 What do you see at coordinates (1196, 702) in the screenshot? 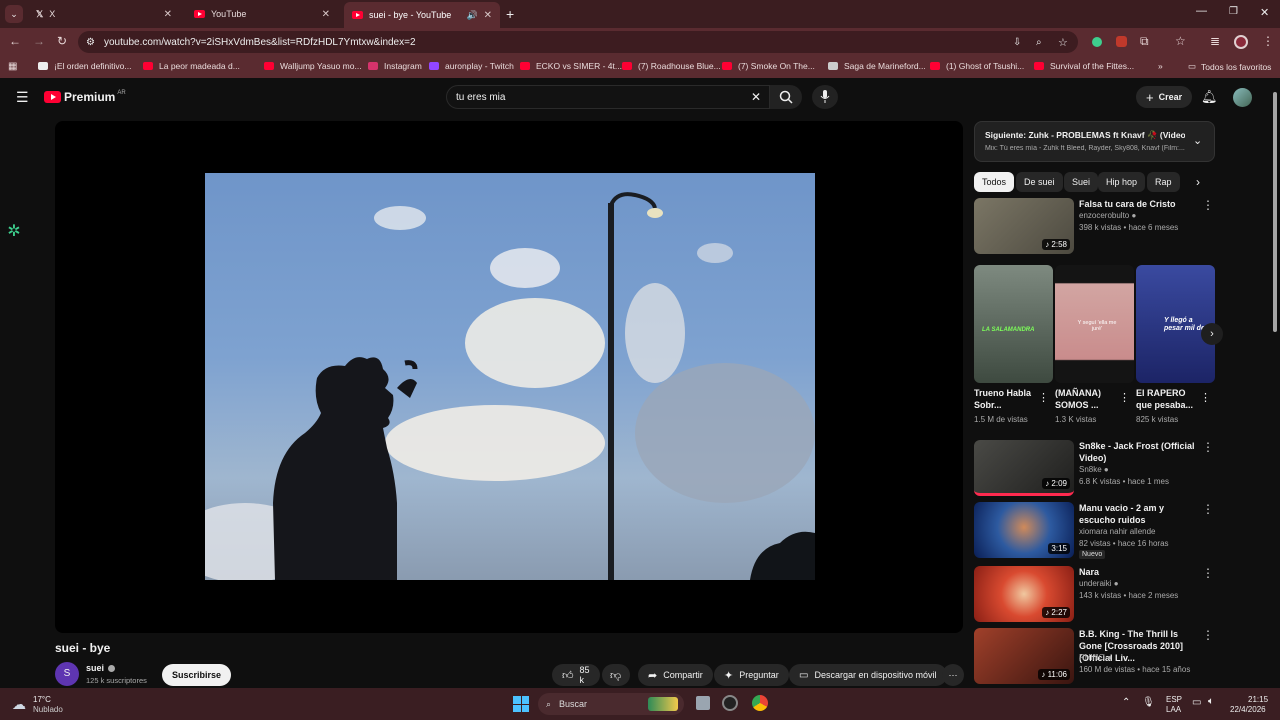
I see `network-icon: ▭` at bounding box center [1196, 702].